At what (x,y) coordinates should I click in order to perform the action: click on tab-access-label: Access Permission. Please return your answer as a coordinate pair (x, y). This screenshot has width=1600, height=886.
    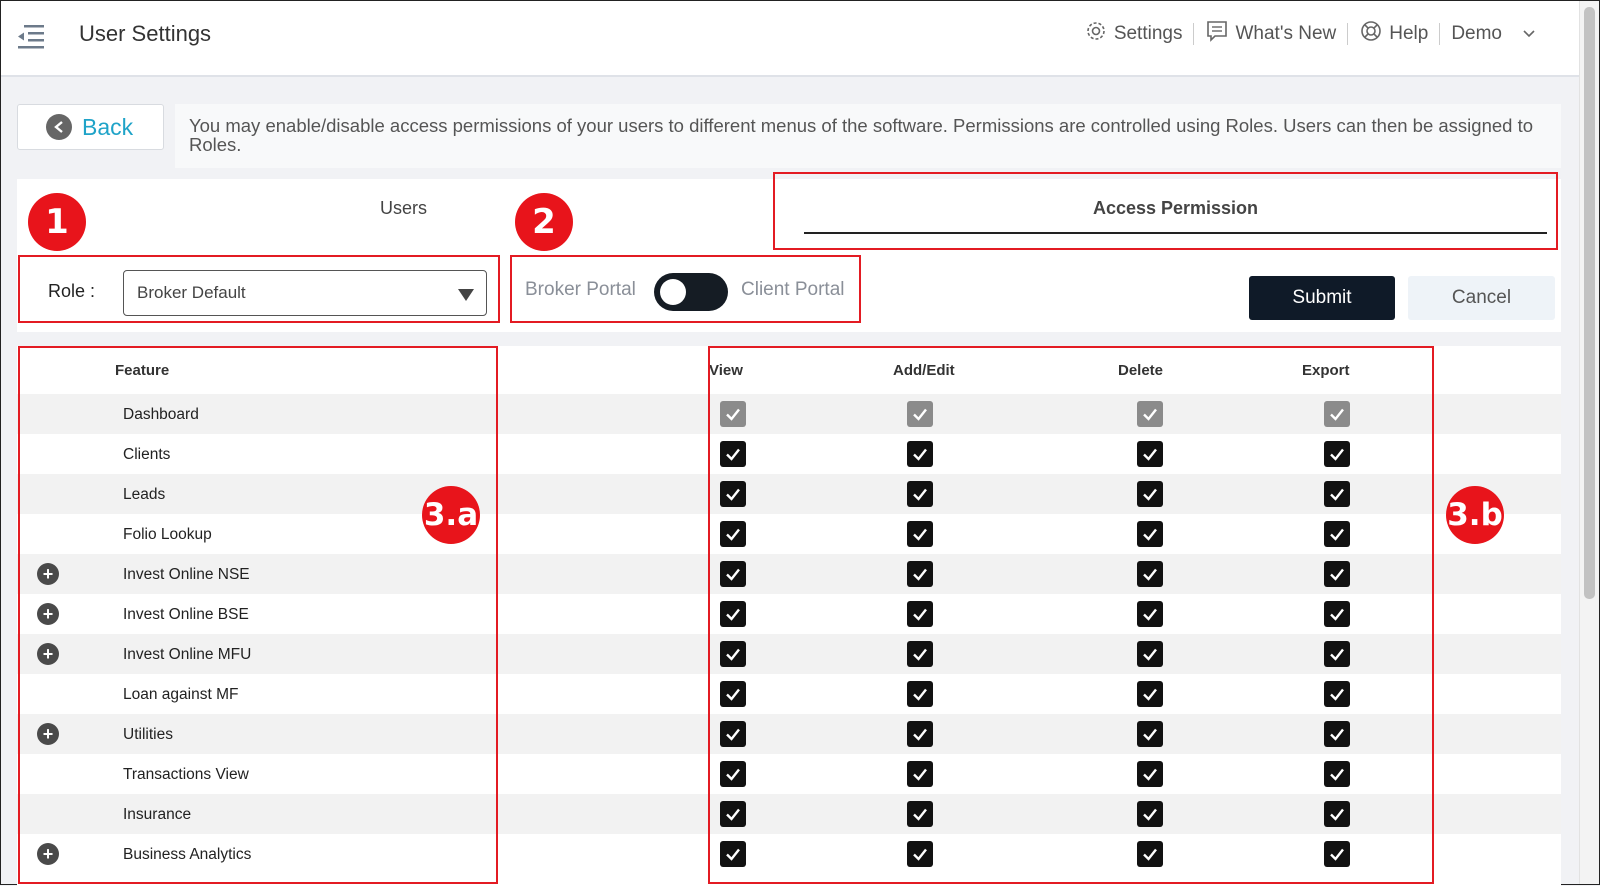
    Looking at the image, I should click on (1175, 207).